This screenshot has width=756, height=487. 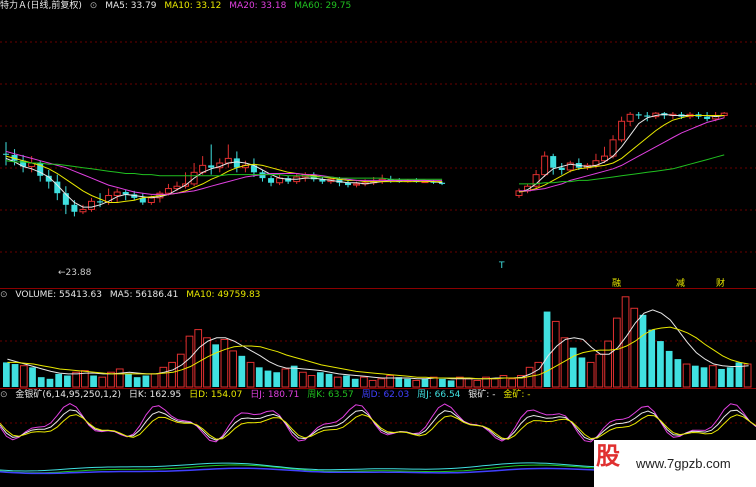 What do you see at coordinates (680, 282) in the screenshot?
I see `event-marker-reduce: 减` at bounding box center [680, 282].